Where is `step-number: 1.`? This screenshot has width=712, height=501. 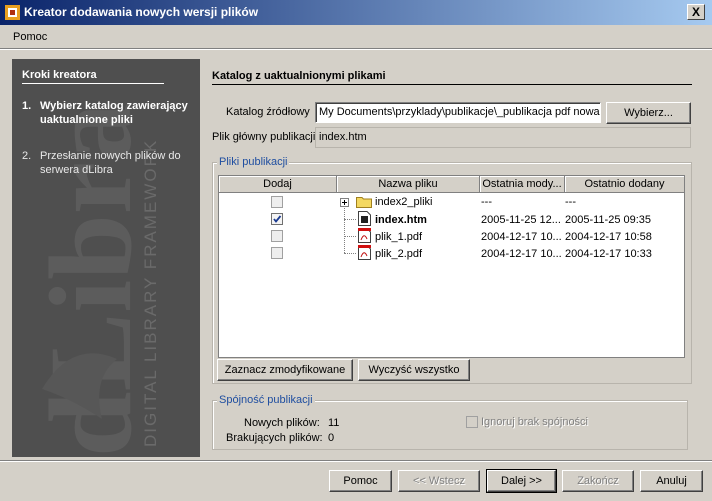
step-number: 1. is located at coordinates (27, 106).